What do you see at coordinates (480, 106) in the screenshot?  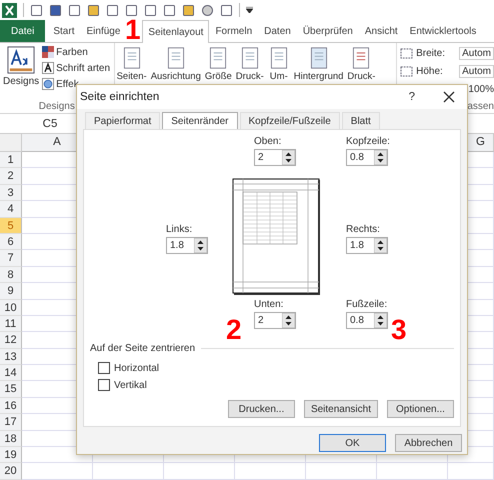 I see `group-label: assen` at bounding box center [480, 106].